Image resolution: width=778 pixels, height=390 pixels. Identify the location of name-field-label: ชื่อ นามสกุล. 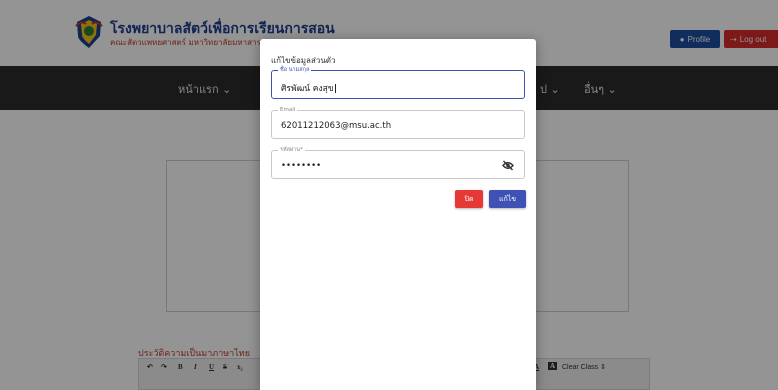
(295, 70).